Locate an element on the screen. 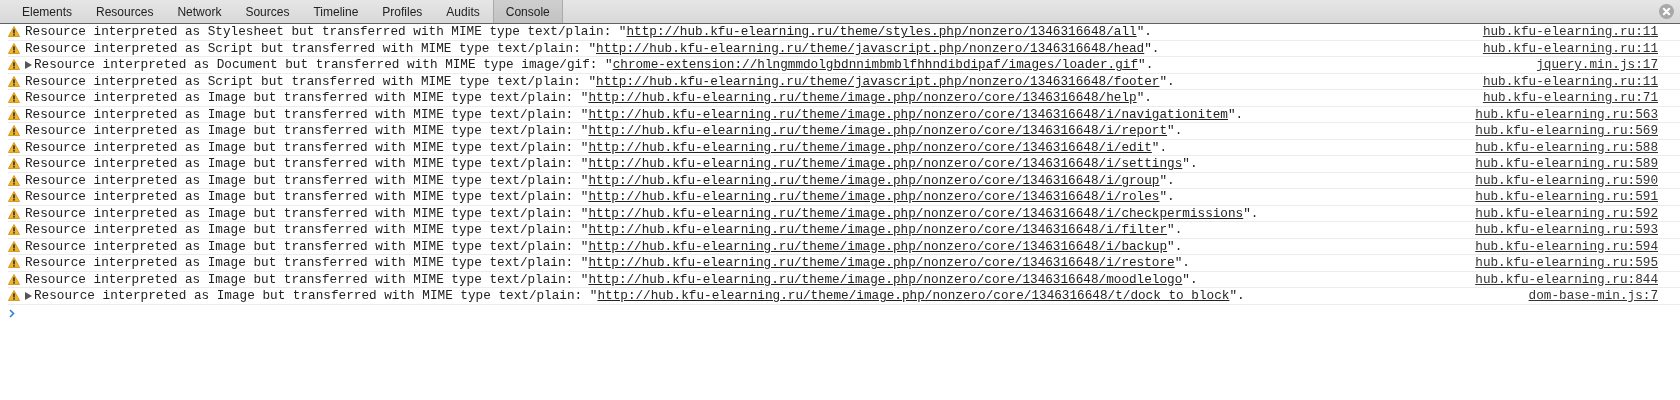 Image resolution: width=1680 pixels, height=400 pixels. url-link: http://hub.kfu-elearning.ru/theme/image.php/nonzero/core/1346316648/i/roles is located at coordinates (874, 197).